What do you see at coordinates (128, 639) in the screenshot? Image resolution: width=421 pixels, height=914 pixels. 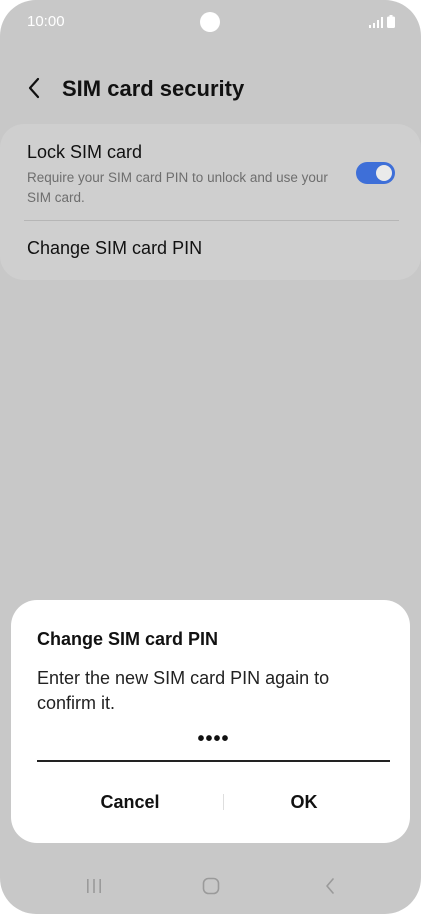 I see `dialog-title: Change SIM card PIN` at bounding box center [128, 639].